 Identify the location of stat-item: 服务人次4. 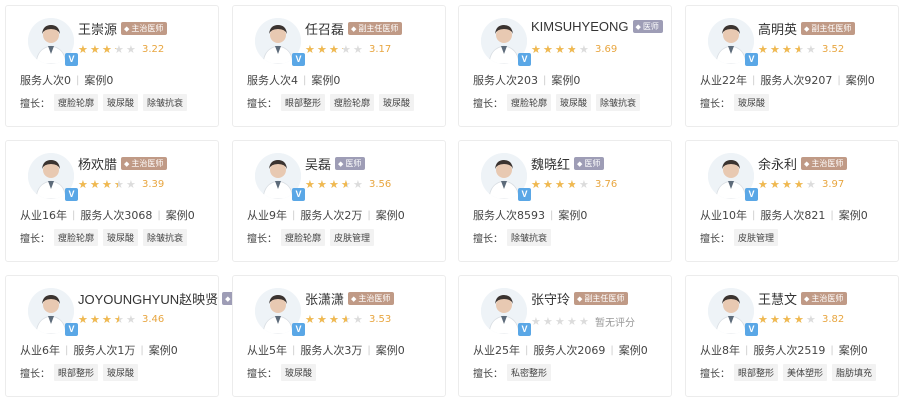
(272, 80).